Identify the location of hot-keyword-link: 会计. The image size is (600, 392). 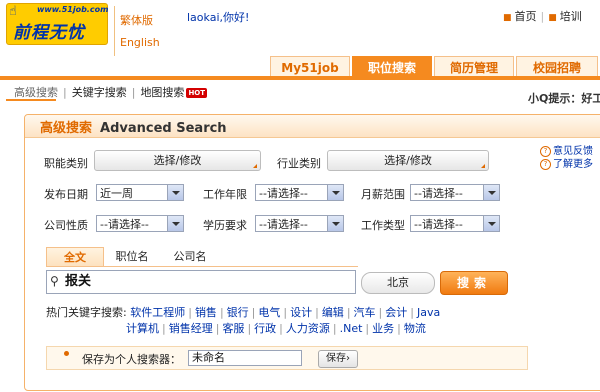
(396, 312).